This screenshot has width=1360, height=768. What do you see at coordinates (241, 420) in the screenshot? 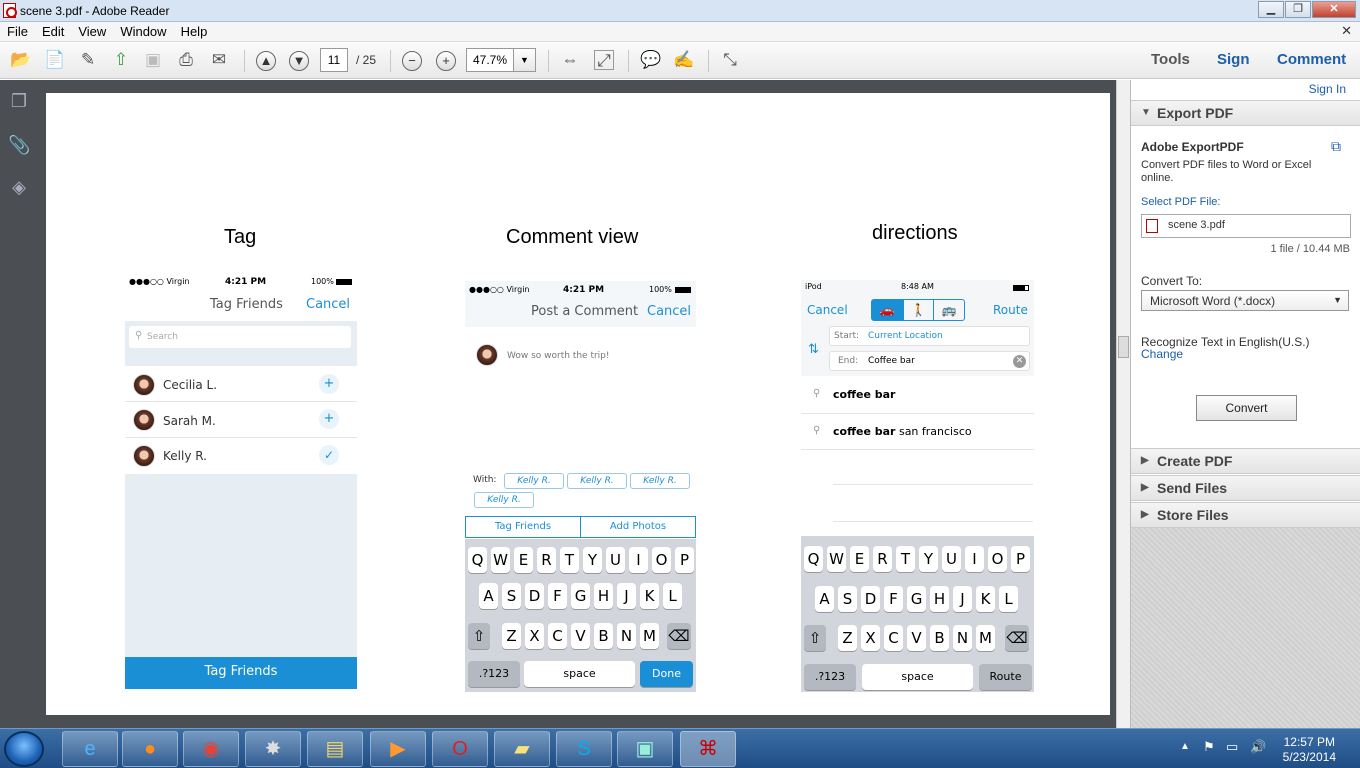
I see `list-item: Sarah M. +` at bounding box center [241, 420].